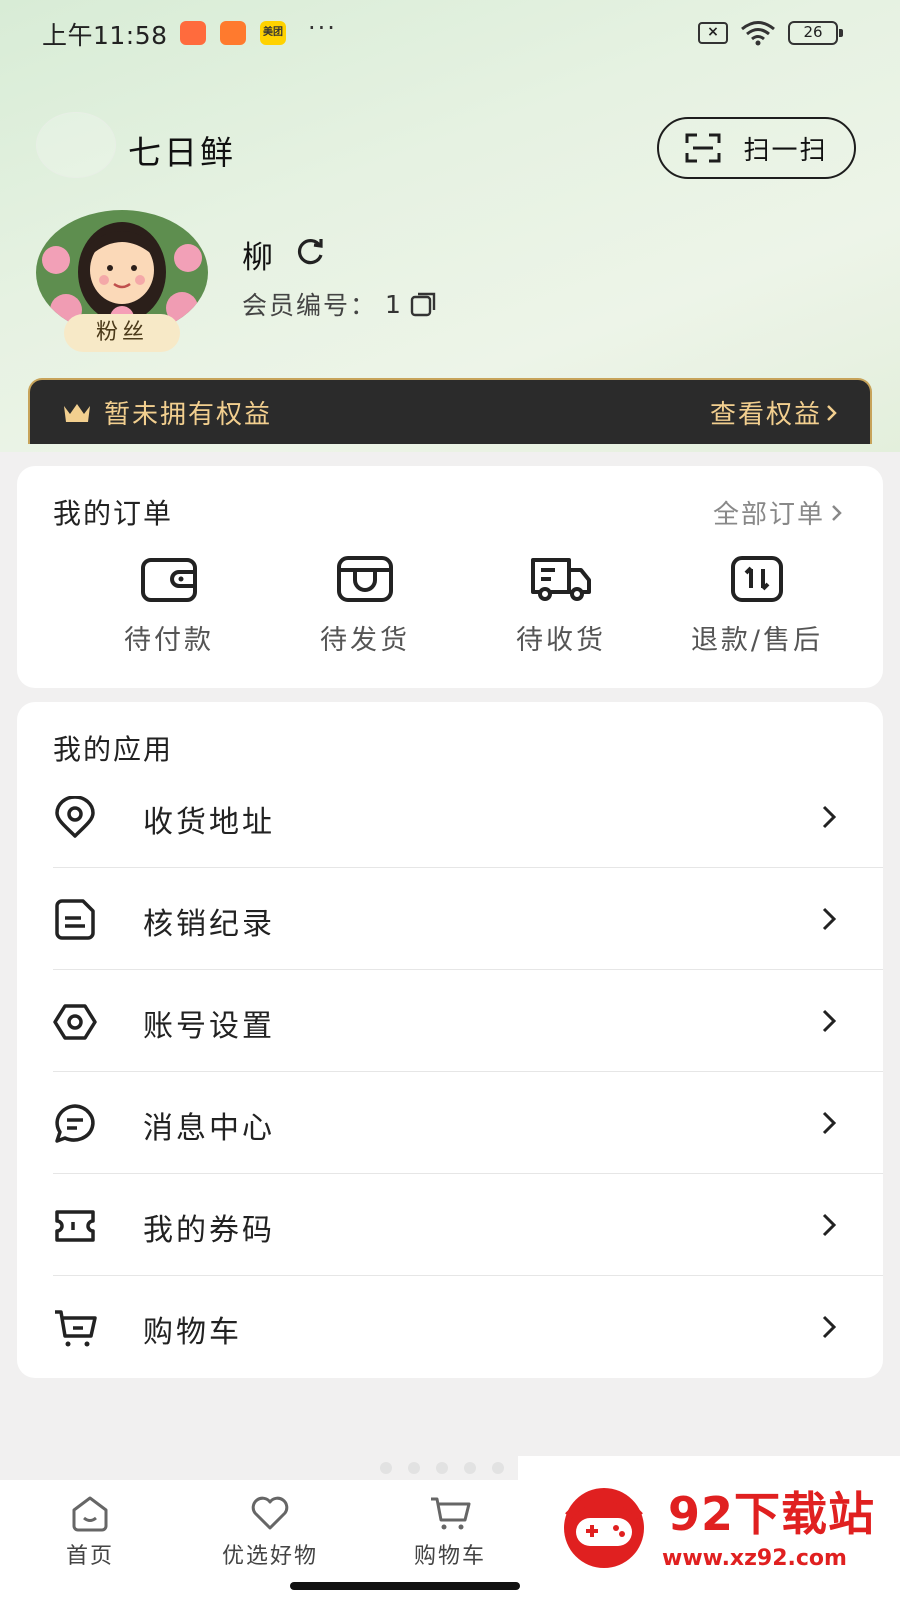 The width and height of the screenshot is (900, 1600). I want to click on order-pending-receipt: 待收货, so click(561, 605).